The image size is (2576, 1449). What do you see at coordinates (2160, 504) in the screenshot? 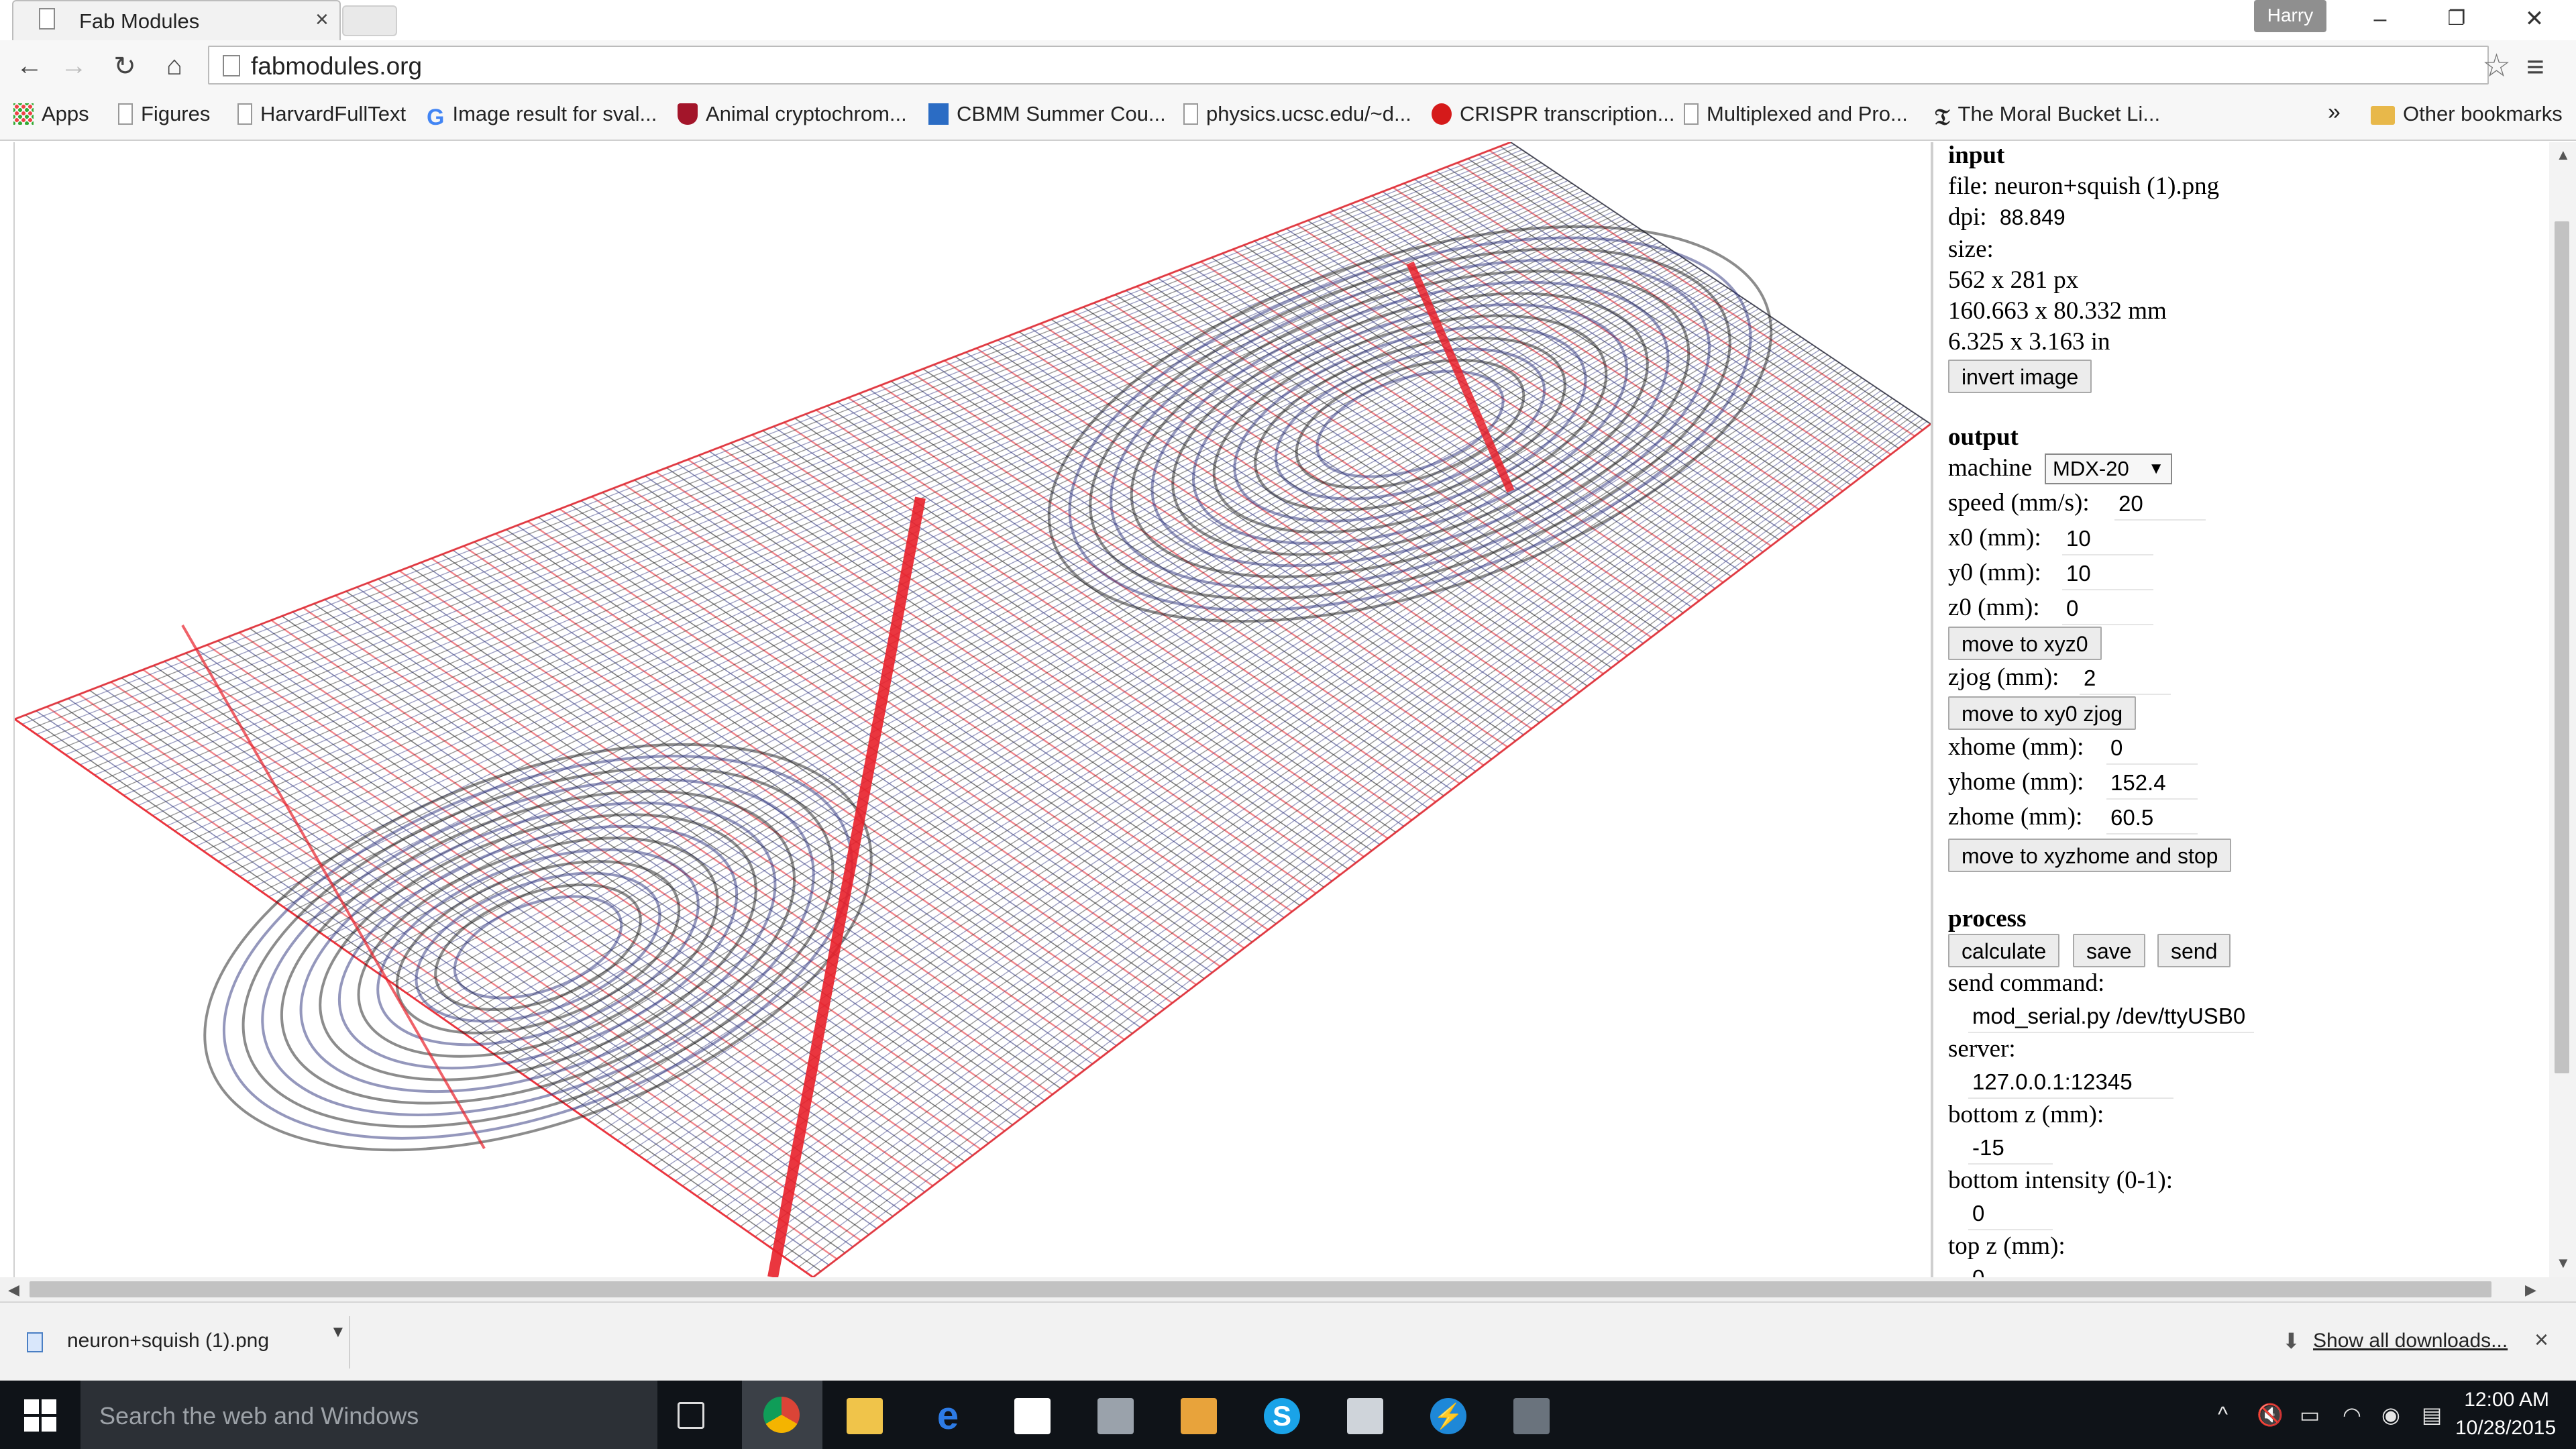
I see `speed-input: 20` at bounding box center [2160, 504].